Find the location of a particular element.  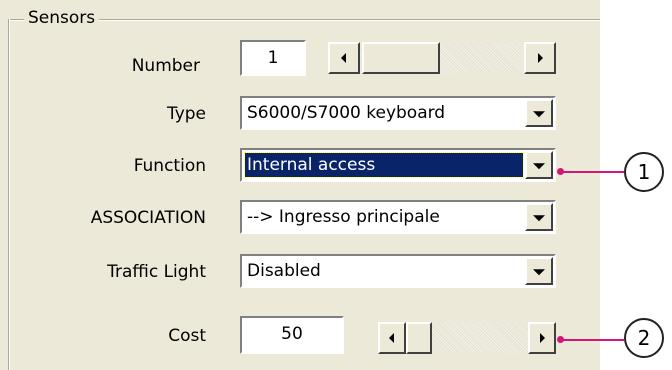

callout-marker: 2 is located at coordinates (644, 338).